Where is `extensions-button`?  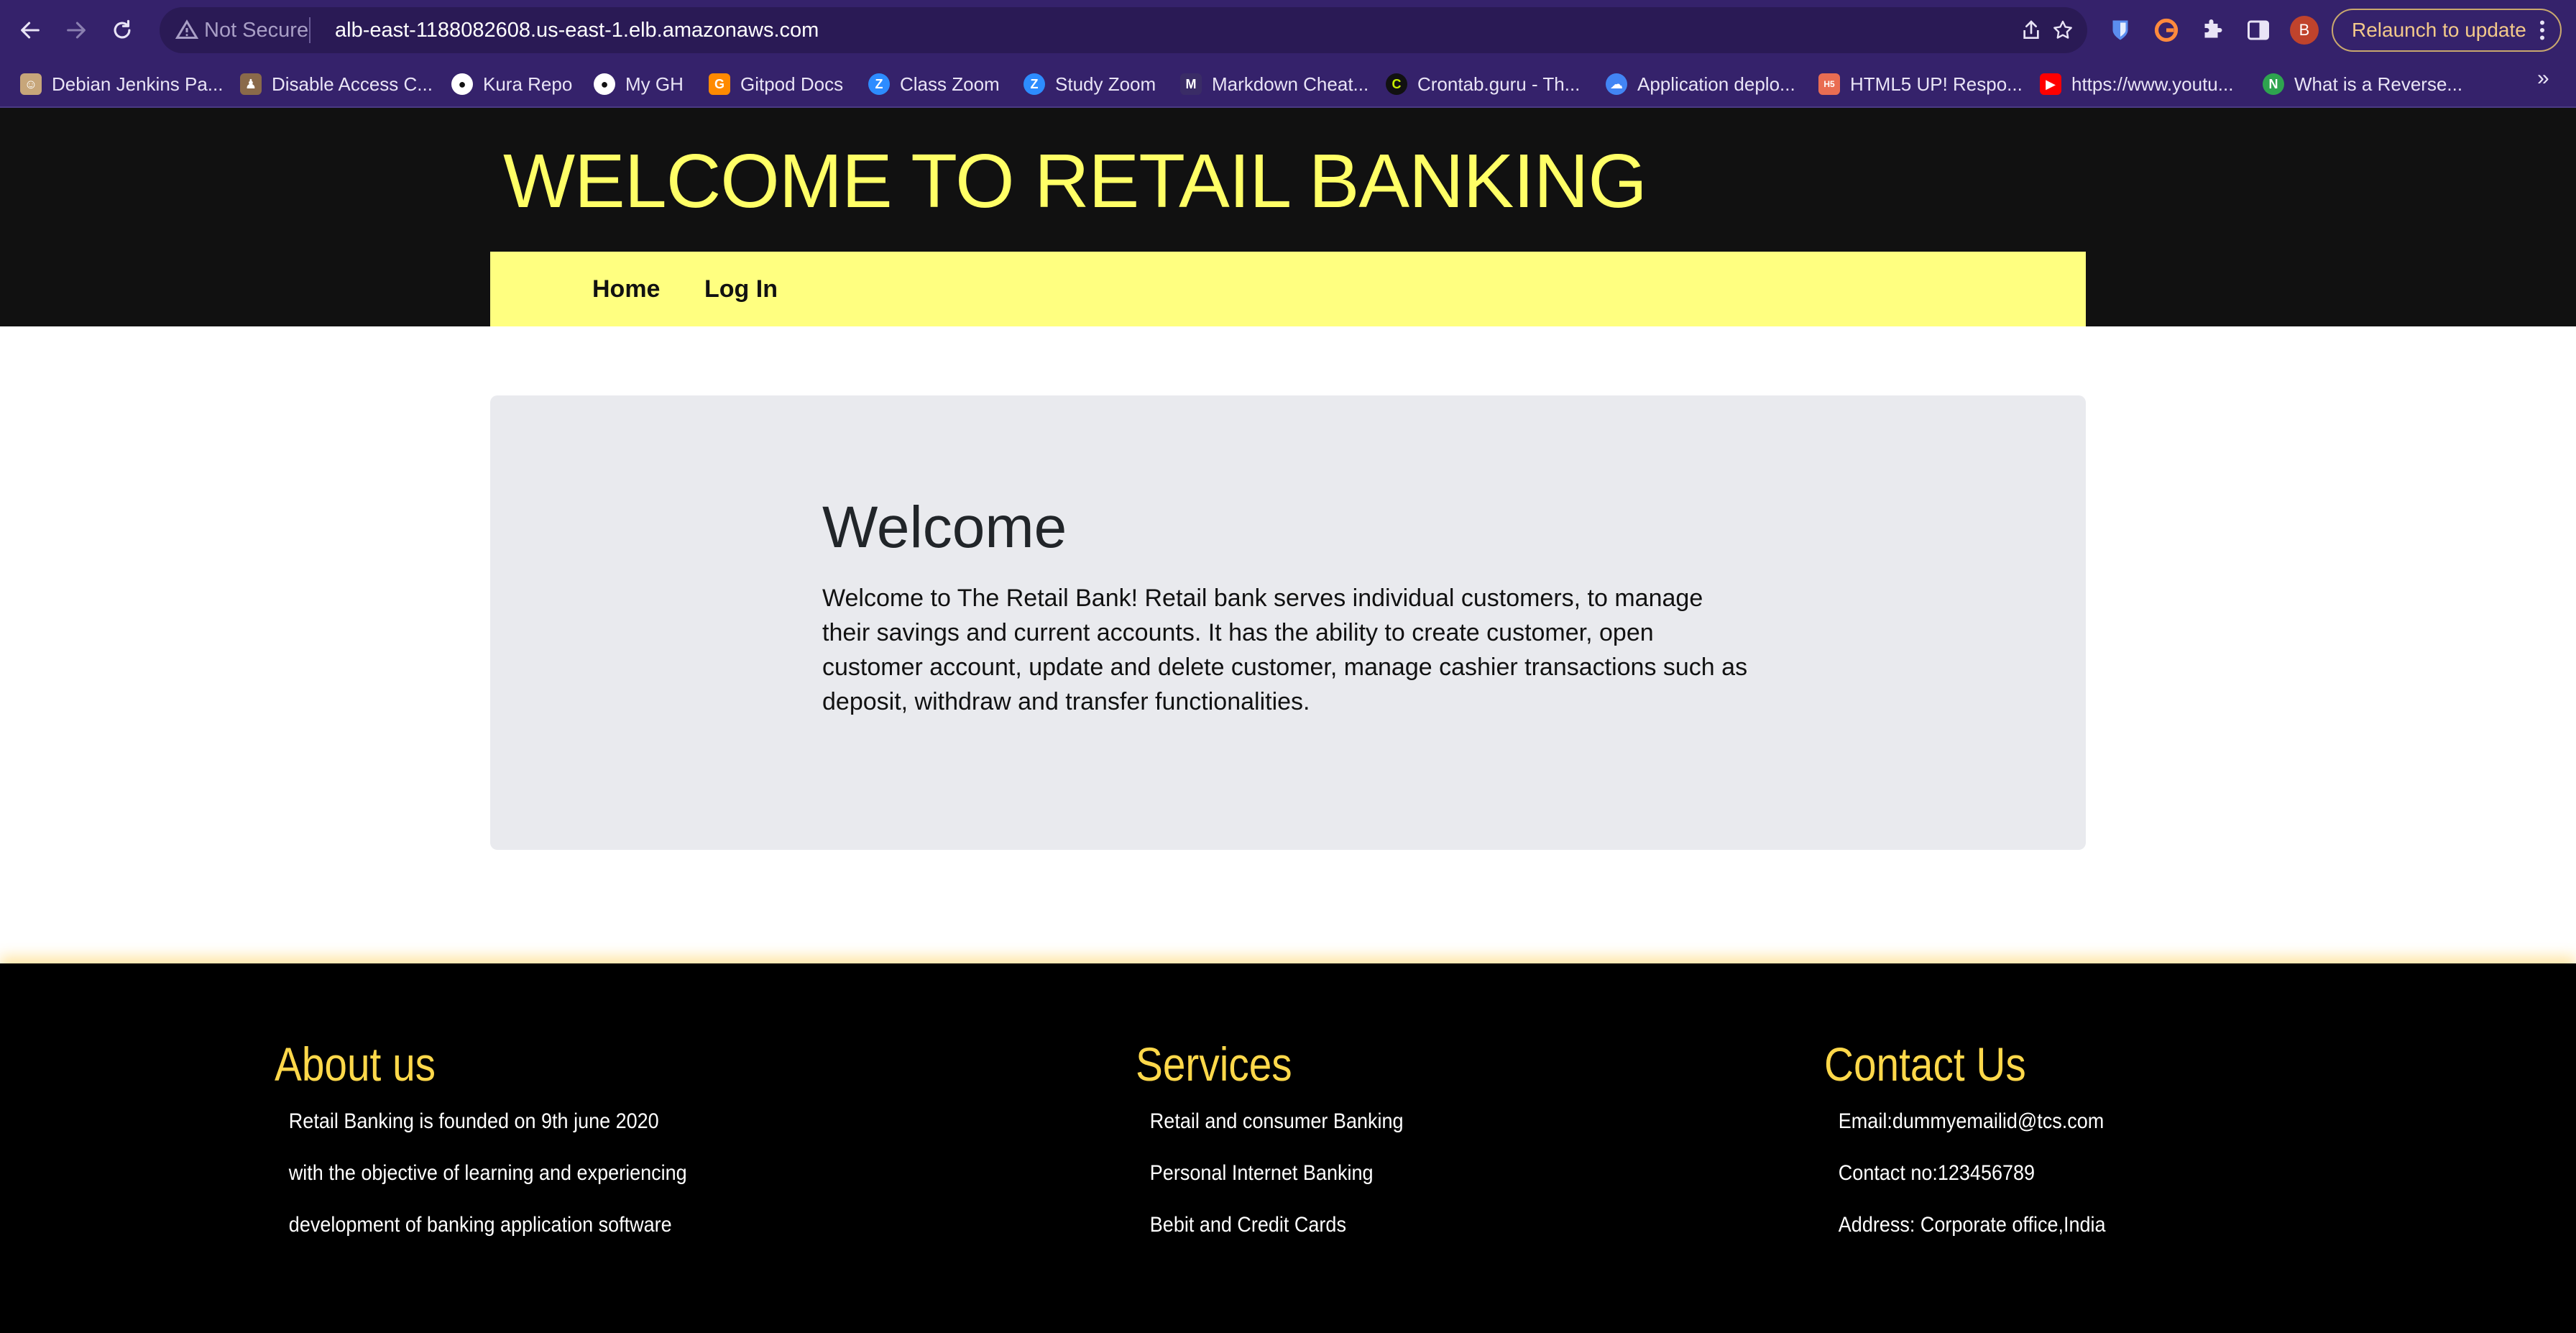 extensions-button is located at coordinates (2212, 31).